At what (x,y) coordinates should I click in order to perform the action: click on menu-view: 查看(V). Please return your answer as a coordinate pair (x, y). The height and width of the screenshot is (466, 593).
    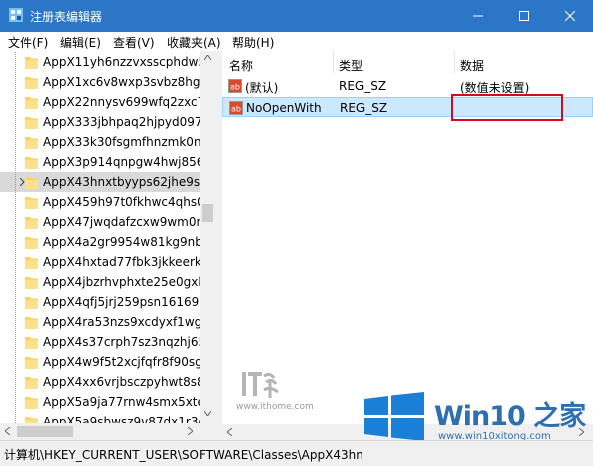
    Looking at the image, I should click on (134, 42).